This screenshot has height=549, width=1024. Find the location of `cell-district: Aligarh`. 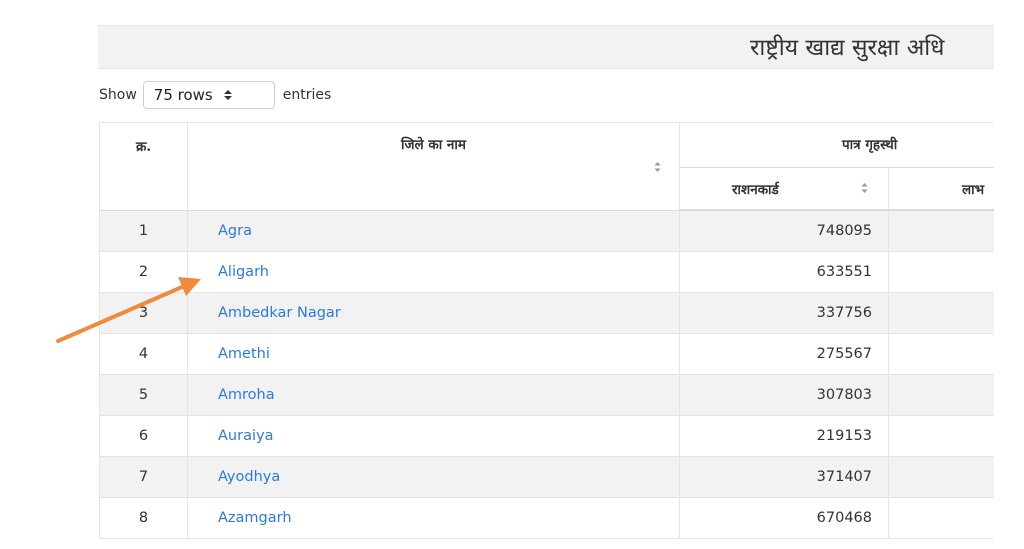

cell-district: Aligarh is located at coordinates (433, 272).